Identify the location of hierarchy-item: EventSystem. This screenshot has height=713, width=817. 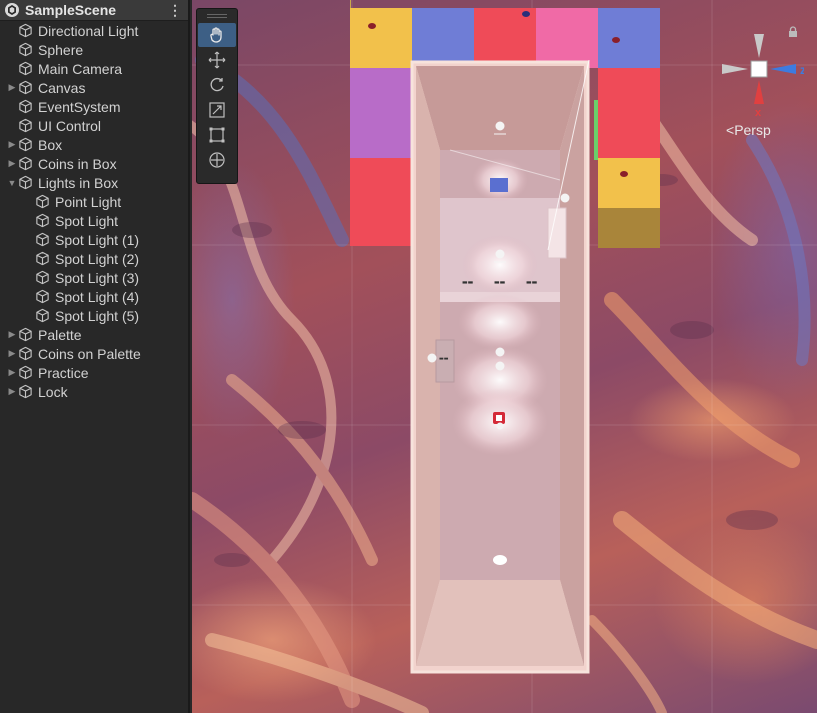
(94, 106).